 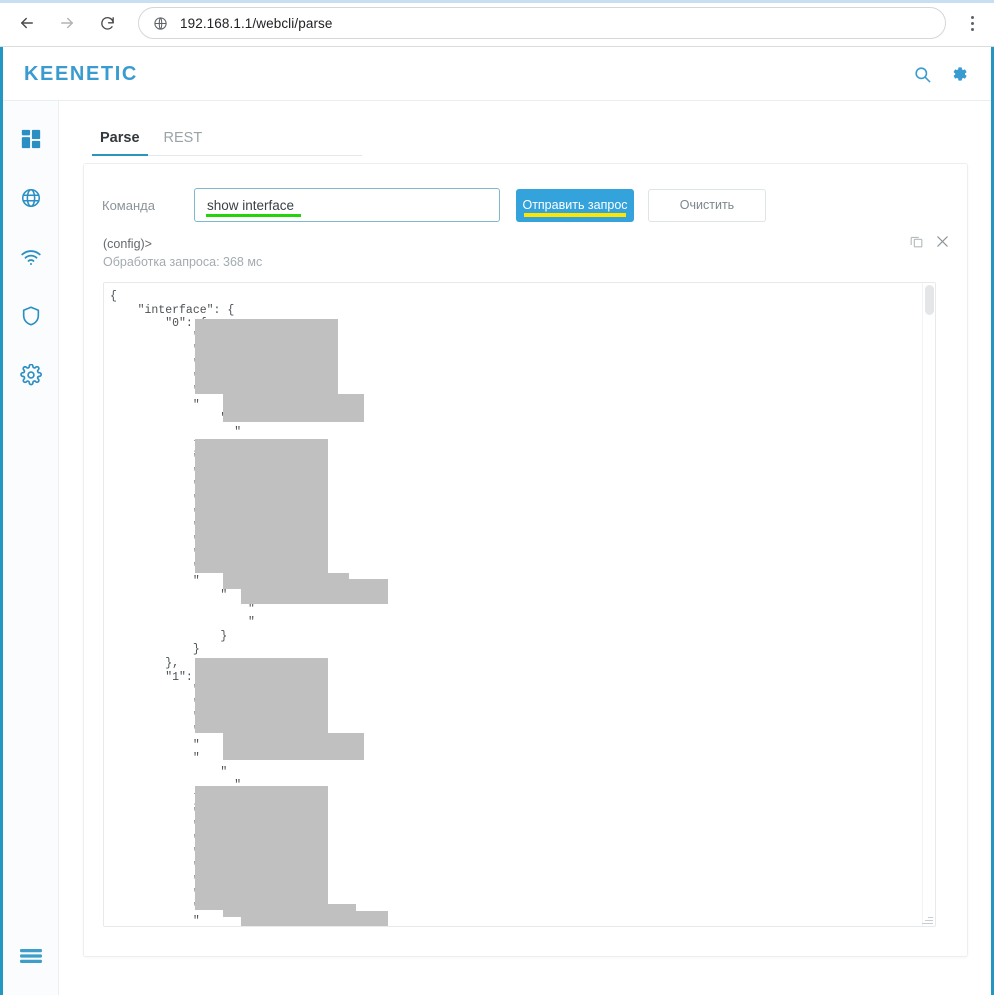 I want to click on reload-icon, so click(x=107, y=23).